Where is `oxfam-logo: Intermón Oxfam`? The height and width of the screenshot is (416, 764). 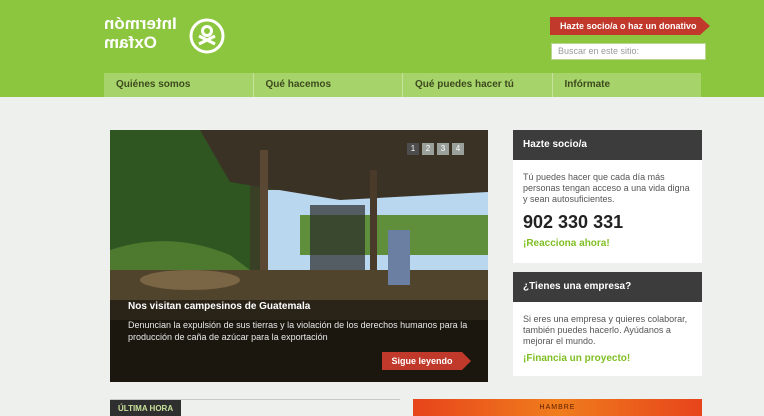 oxfam-logo: Intermón Oxfam is located at coordinates (165, 37).